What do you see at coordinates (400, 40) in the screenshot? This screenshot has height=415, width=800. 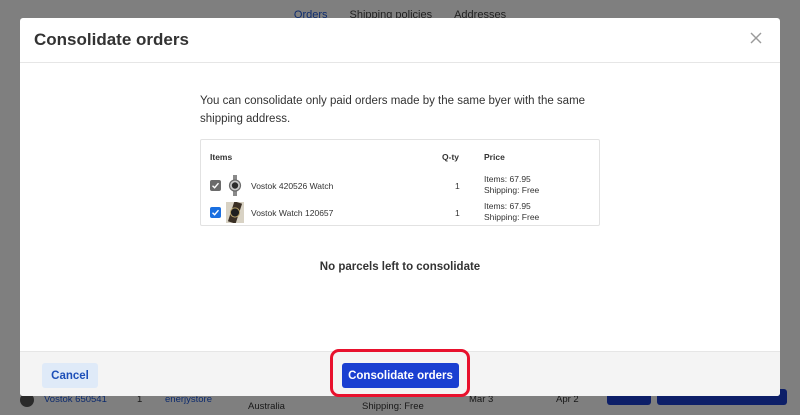 I see `modal-header: Consolidate orders` at bounding box center [400, 40].